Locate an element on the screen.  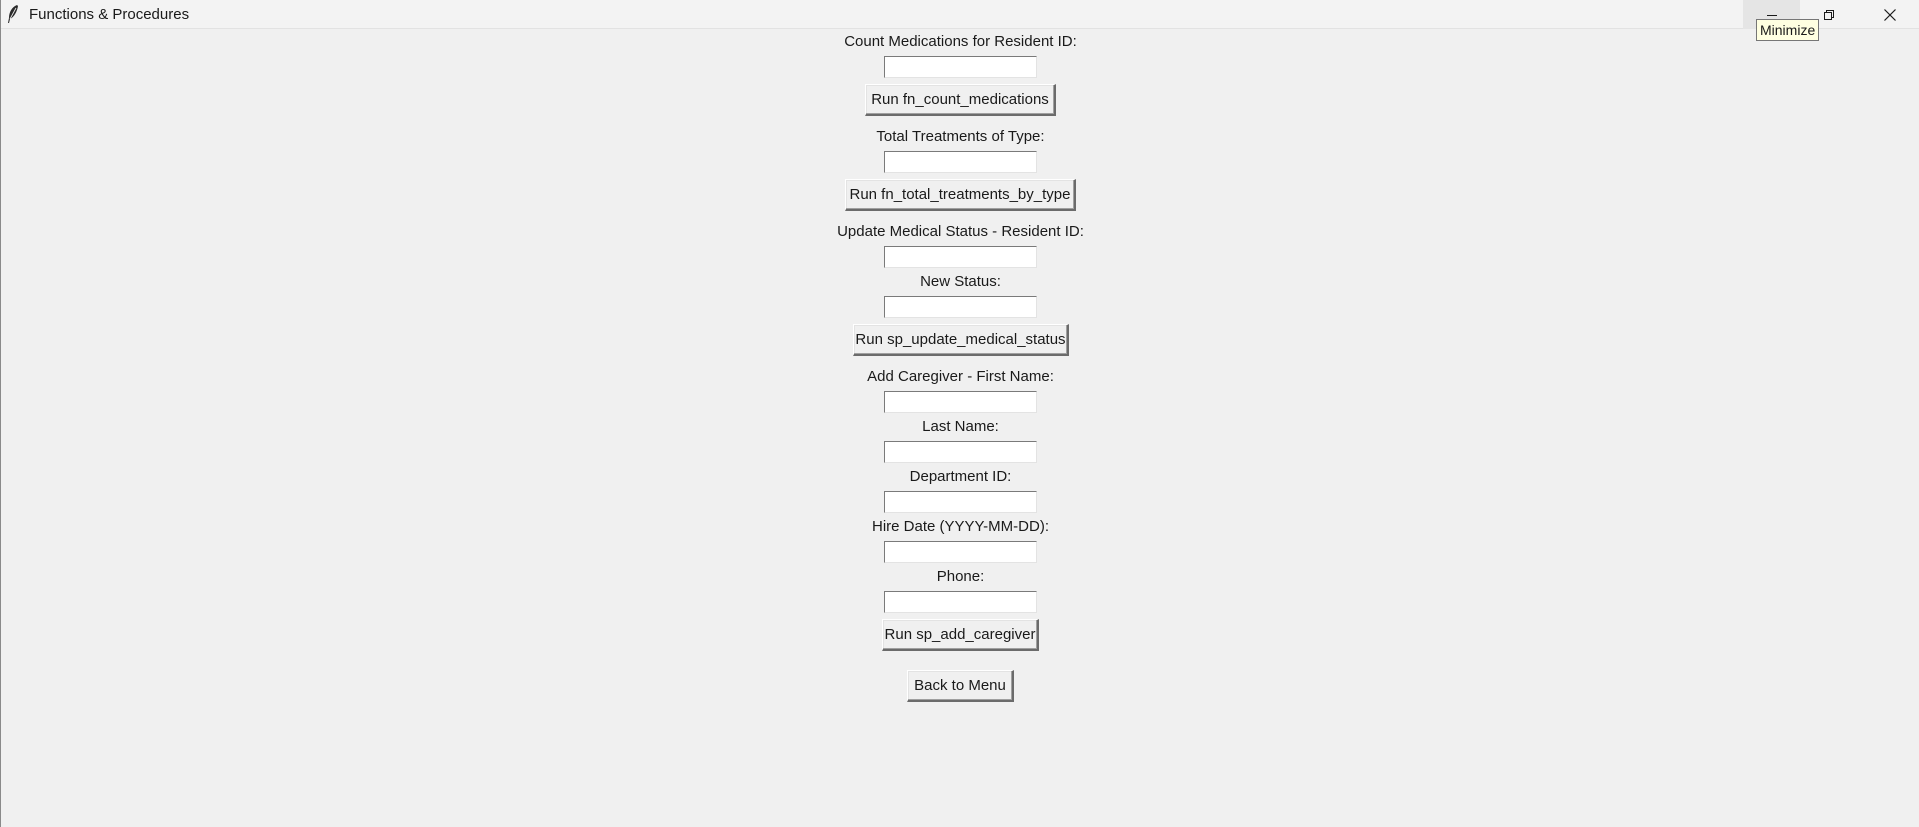
restore-icon is located at coordinates (1828, 14).